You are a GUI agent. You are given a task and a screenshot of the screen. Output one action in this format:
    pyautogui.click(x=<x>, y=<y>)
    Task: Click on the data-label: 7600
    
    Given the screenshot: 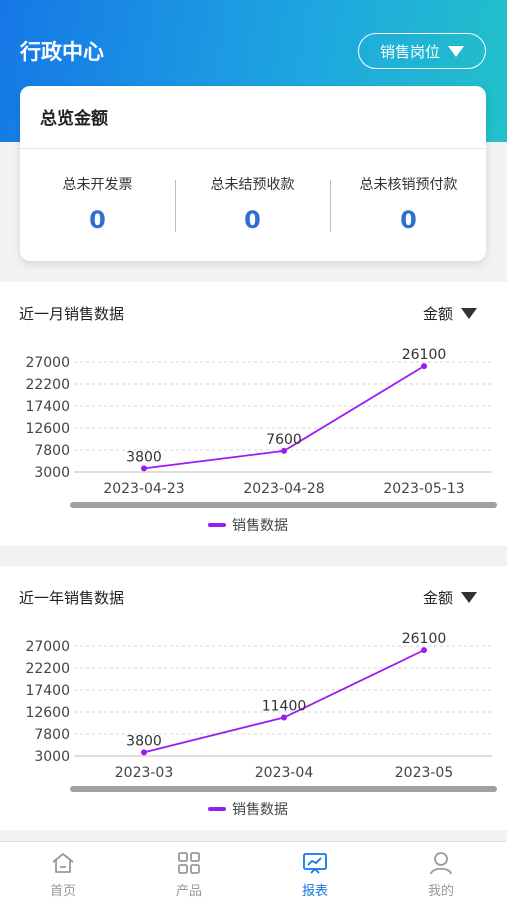 What is the action you would take?
    pyautogui.click(x=284, y=440)
    